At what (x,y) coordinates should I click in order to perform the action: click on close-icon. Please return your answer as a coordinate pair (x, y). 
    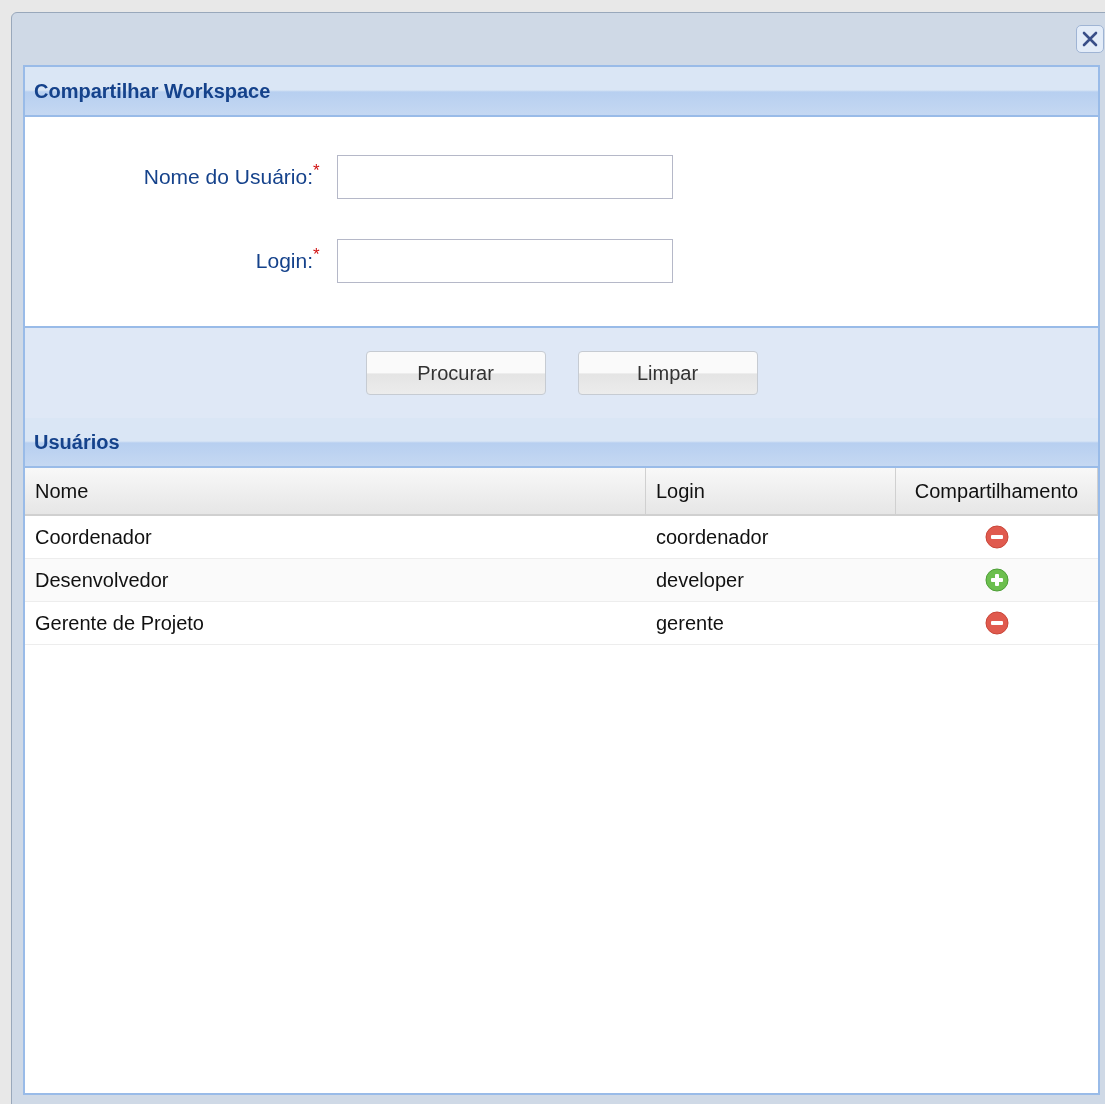
    Looking at the image, I should click on (1090, 39).